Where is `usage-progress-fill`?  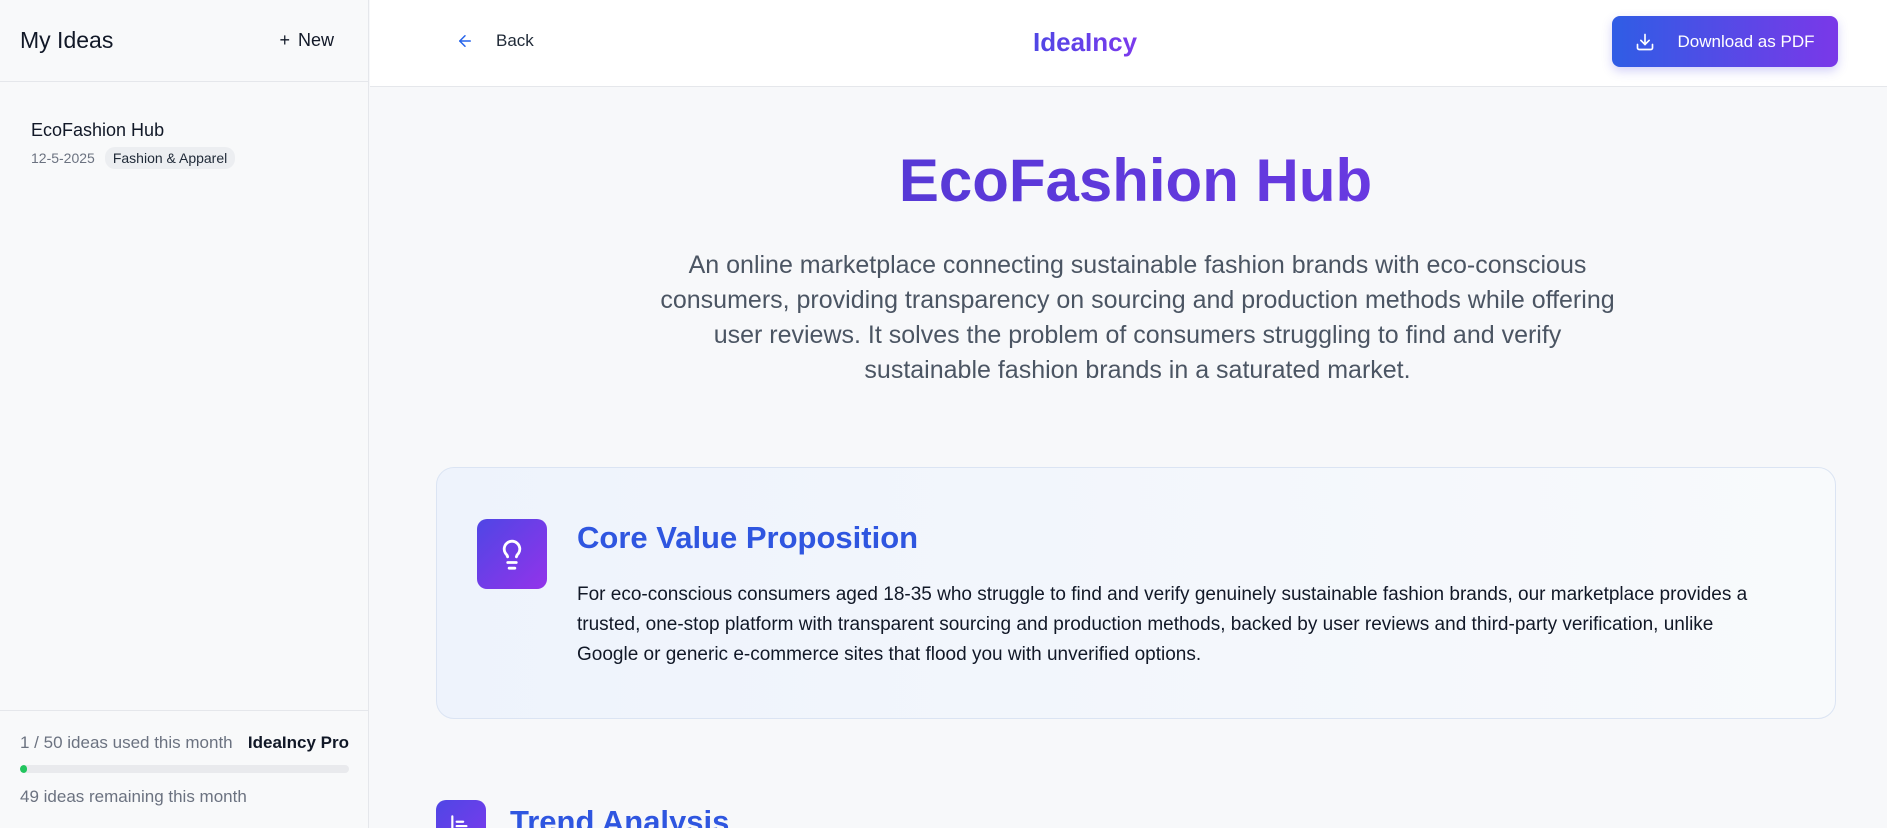 usage-progress-fill is located at coordinates (23, 769).